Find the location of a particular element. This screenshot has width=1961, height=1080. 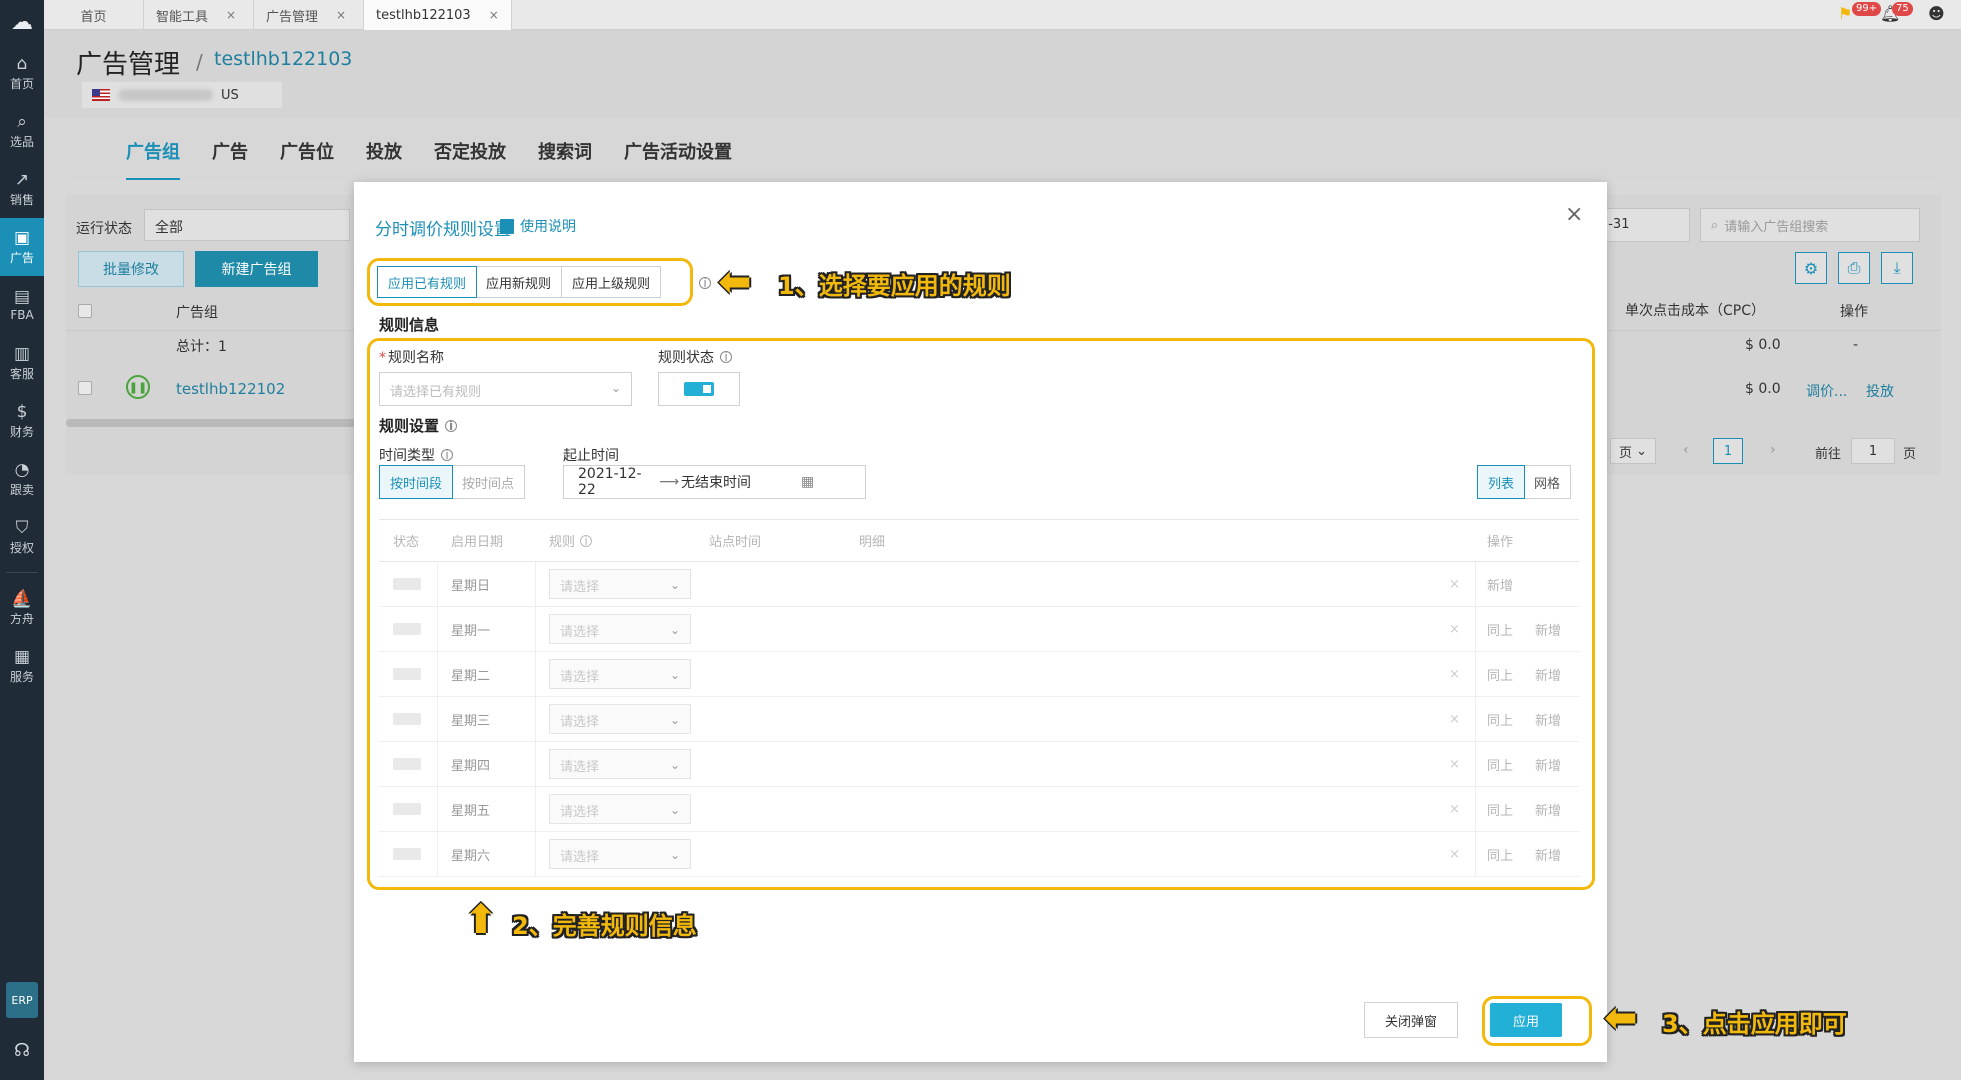

main-tab: 否定投放 is located at coordinates (470, 151).